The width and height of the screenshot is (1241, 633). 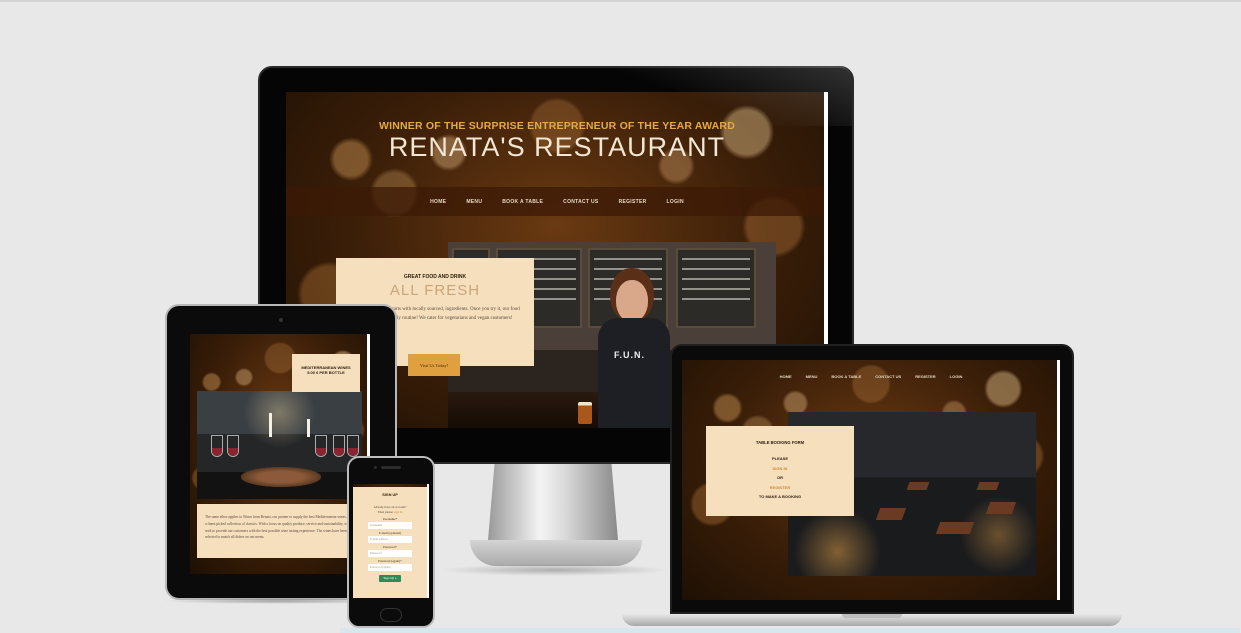 What do you see at coordinates (556, 553) in the screenshot?
I see `imac-base` at bounding box center [556, 553].